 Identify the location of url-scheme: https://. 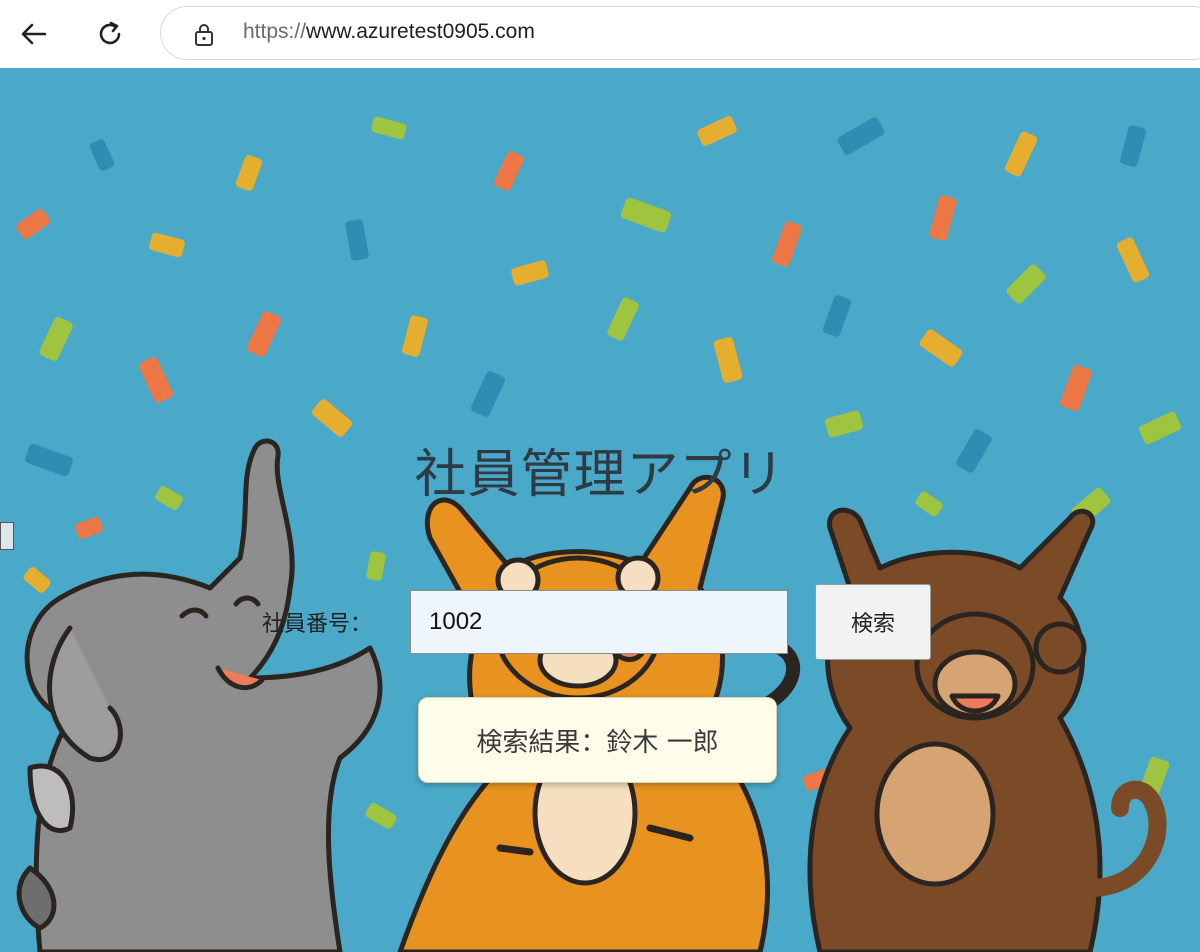
(275, 31).